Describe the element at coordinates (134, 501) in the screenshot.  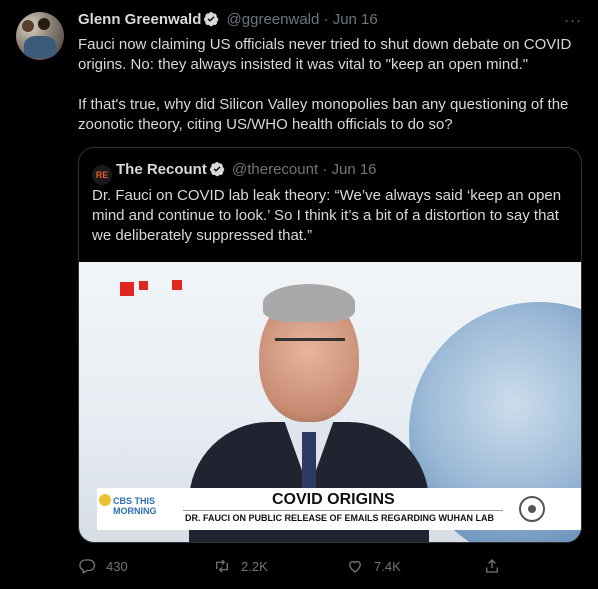
I see `logo-line1: CBS THIS` at that location.